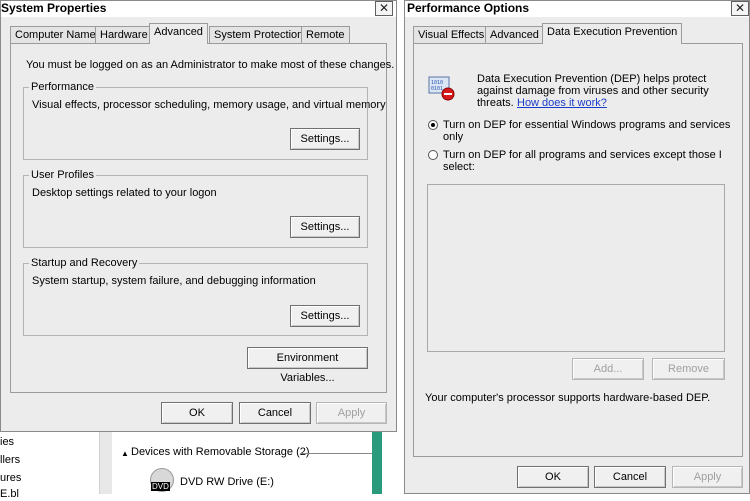 The height and width of the screenshot is (501, 750). Describe the element at coordinates (220, 452) in the screenshot. I see `devices-section-header: Devices with Removable Storage (2)` at that location.